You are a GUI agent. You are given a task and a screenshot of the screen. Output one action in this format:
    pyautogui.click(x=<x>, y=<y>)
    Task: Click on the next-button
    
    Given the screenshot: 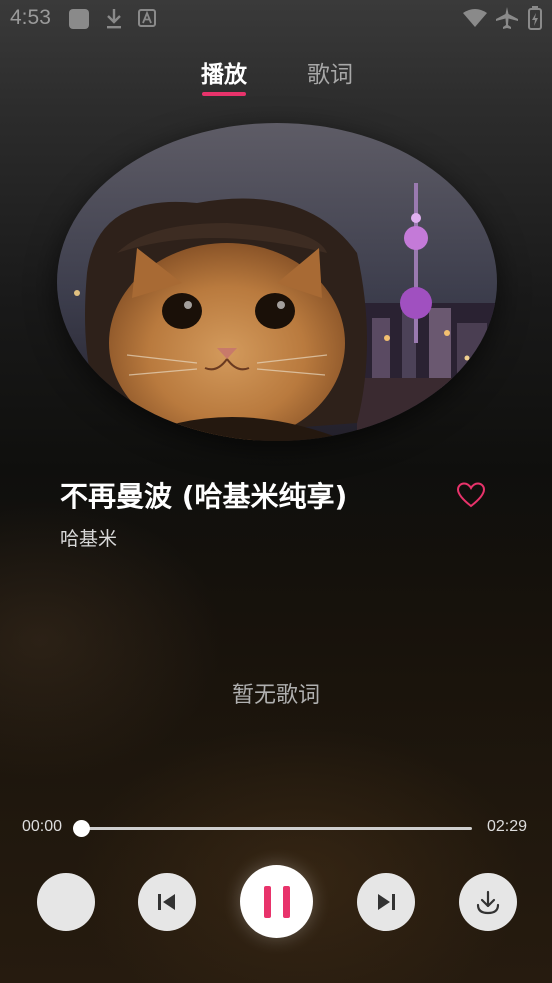 What is the action you would take?
    pyautogui.click(x=386, y=902)
    